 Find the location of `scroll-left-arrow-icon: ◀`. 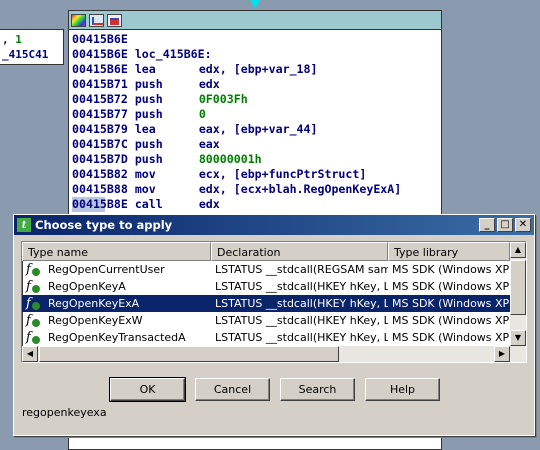

scroll-left-arrow-icon: ◀ is located at coordinates (30, 354).